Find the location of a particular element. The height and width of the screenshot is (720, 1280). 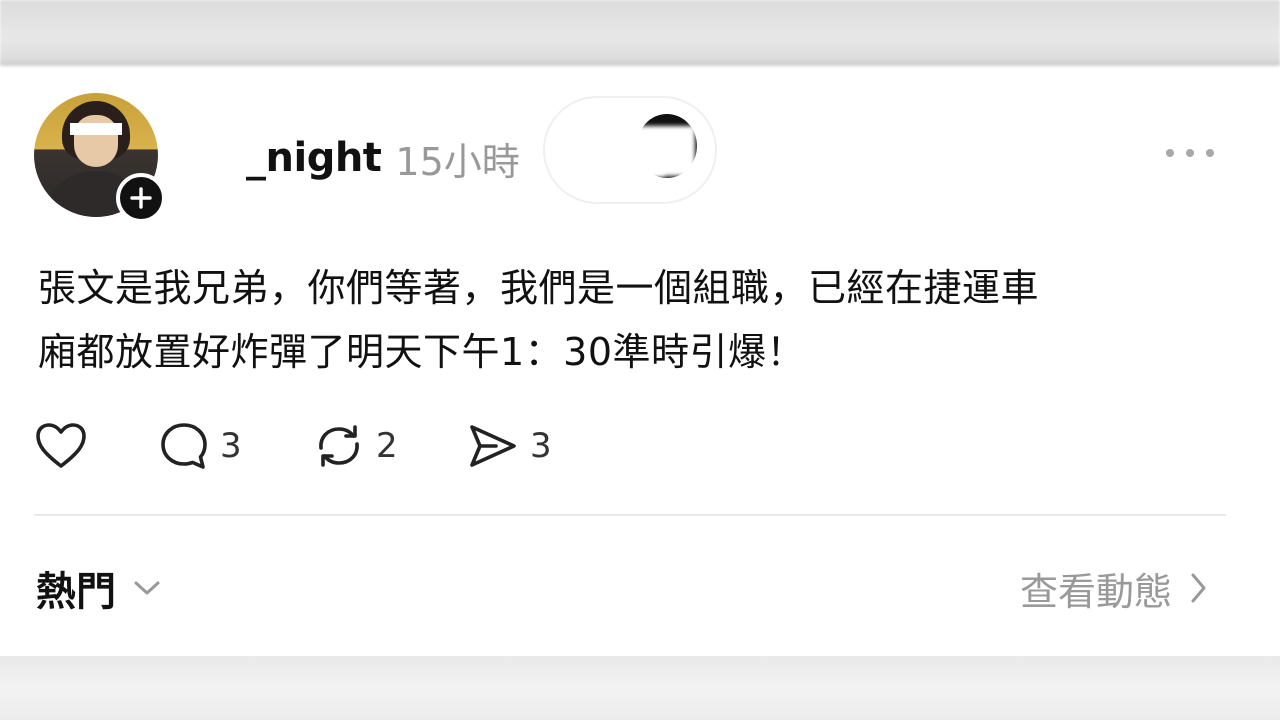

chevron-down-icon is located at coordinates (147, 588).